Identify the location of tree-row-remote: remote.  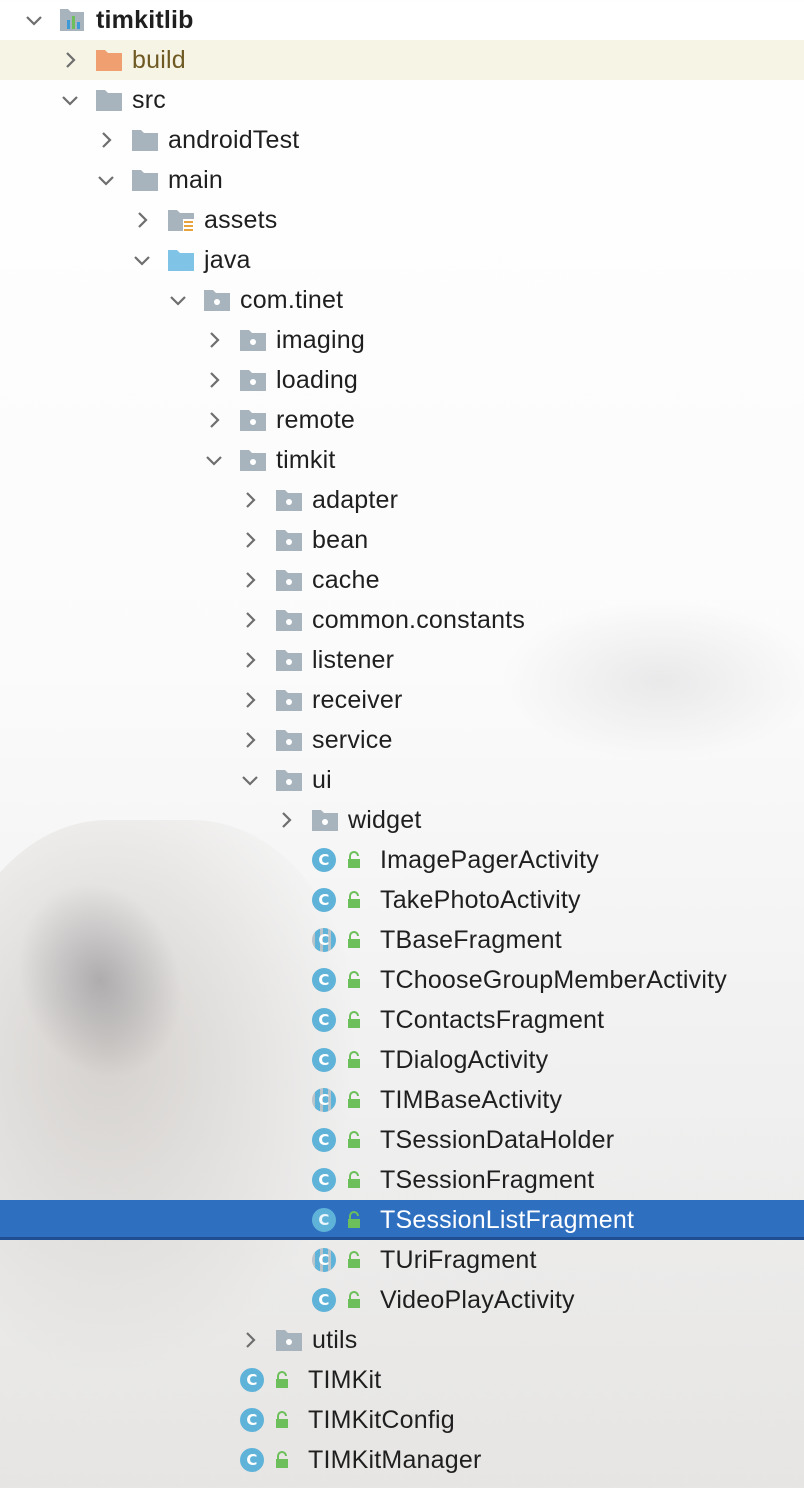
(402, 420).